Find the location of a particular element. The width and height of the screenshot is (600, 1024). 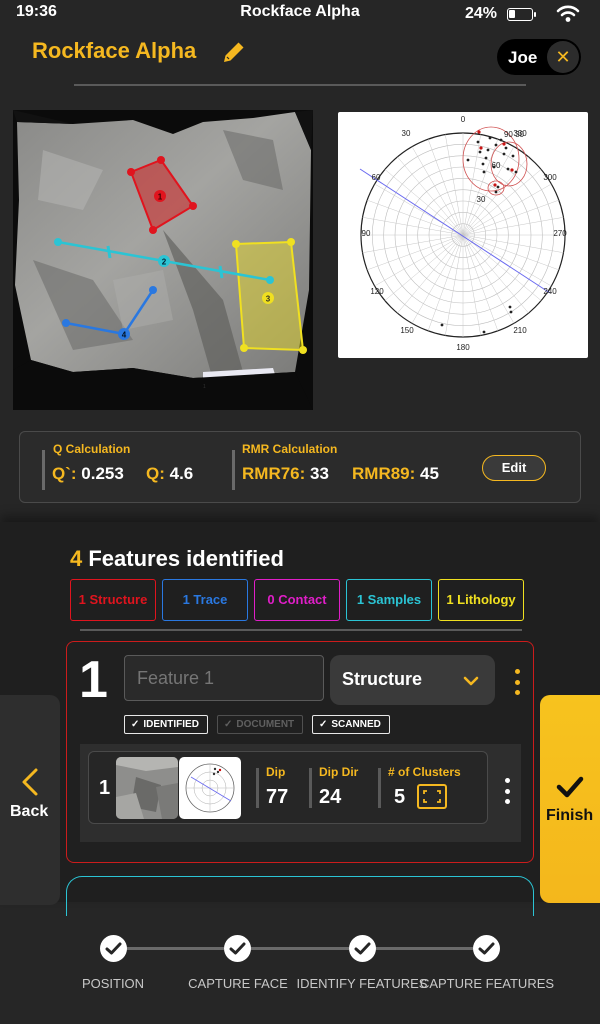

step-label-position: POSITION is located at coordinates (113, 983).